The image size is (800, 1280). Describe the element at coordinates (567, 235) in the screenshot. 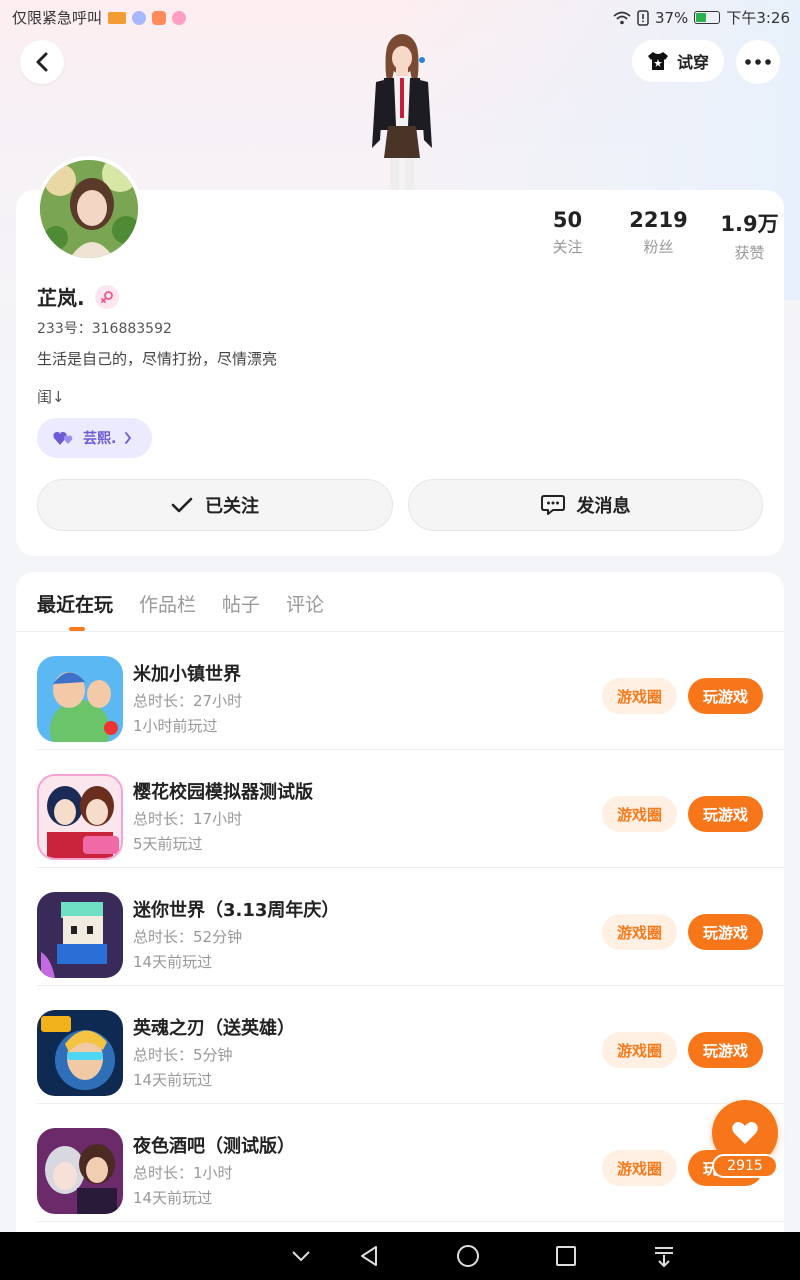

I see `stat-following: 50 关注` at that location.